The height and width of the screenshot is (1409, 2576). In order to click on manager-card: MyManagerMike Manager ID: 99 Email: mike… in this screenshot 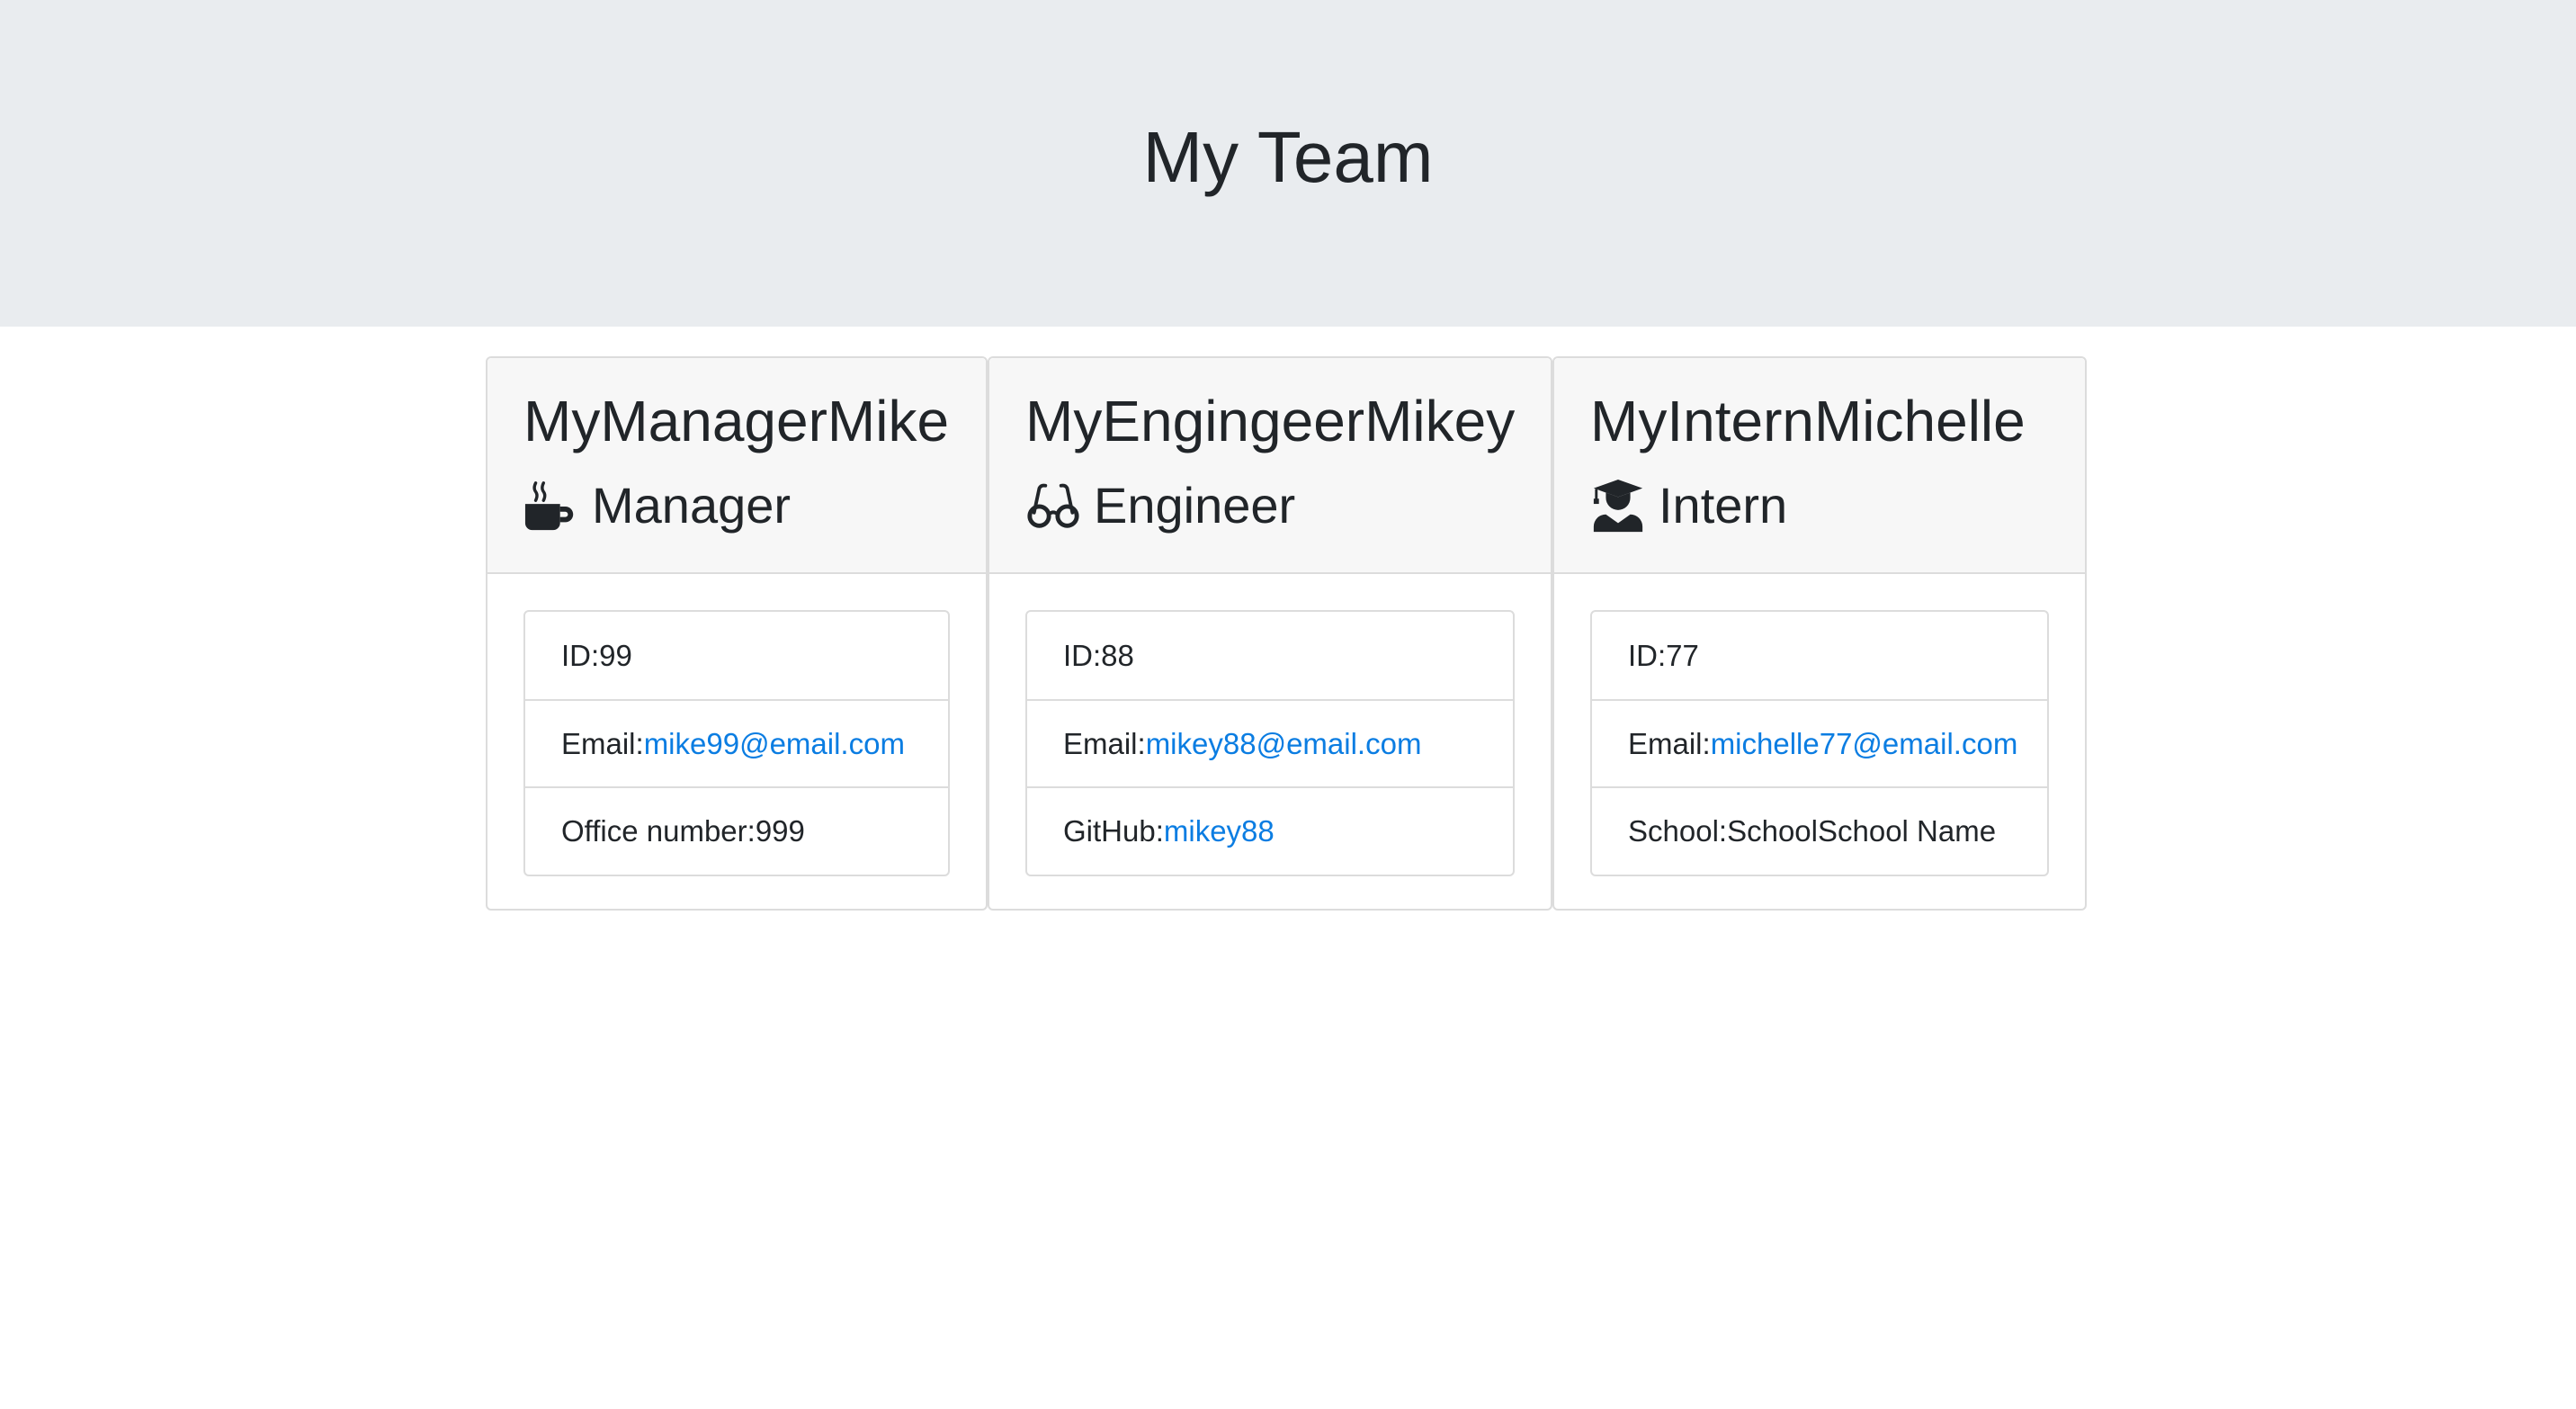, I will do `click(737, 633)`.